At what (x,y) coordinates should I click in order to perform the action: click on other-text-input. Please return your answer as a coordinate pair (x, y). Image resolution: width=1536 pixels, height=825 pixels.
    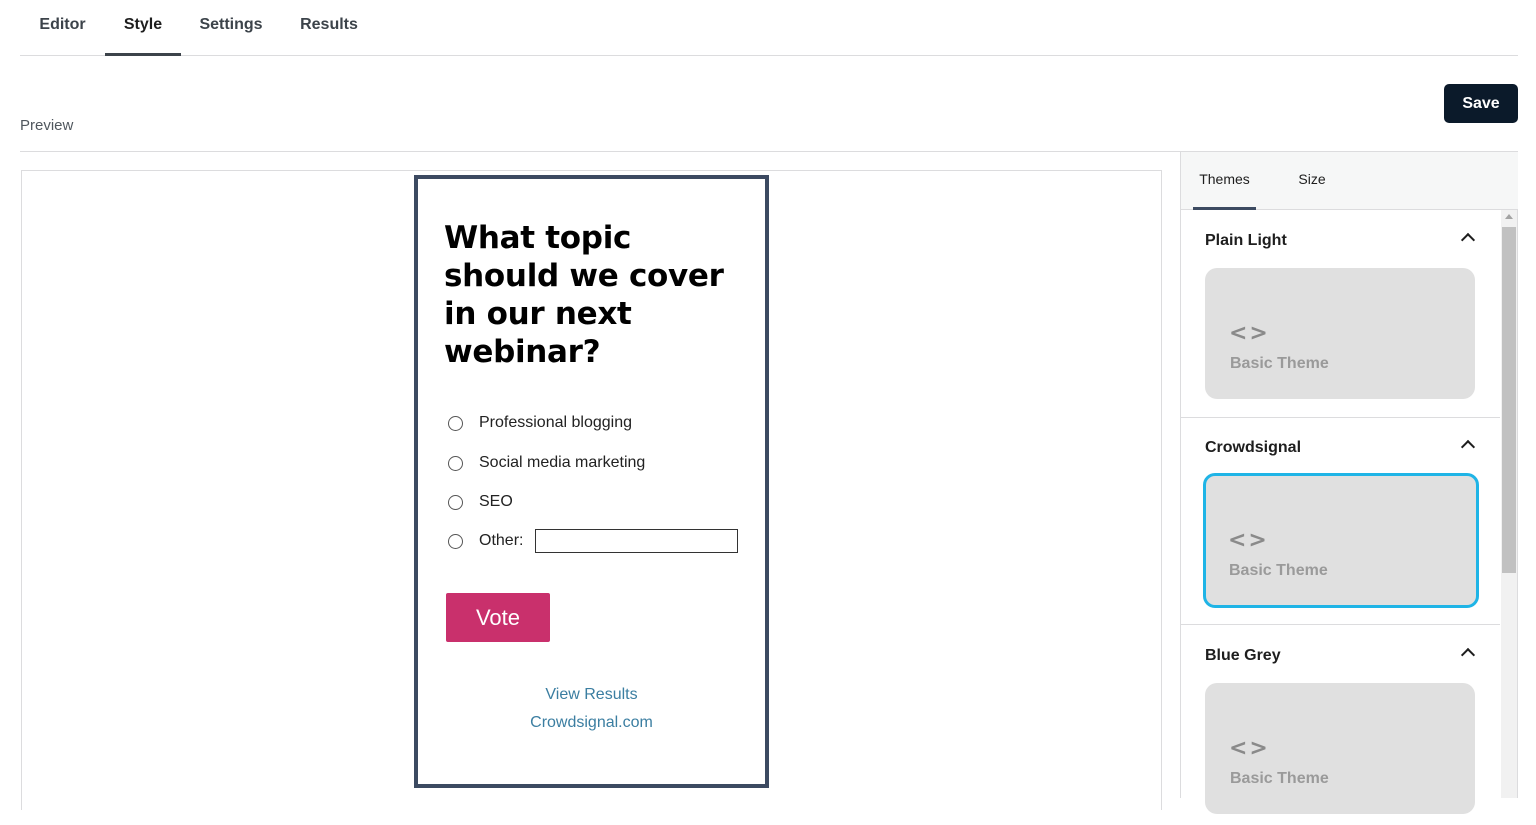
    Looking at the image, I should click on (637, 541).